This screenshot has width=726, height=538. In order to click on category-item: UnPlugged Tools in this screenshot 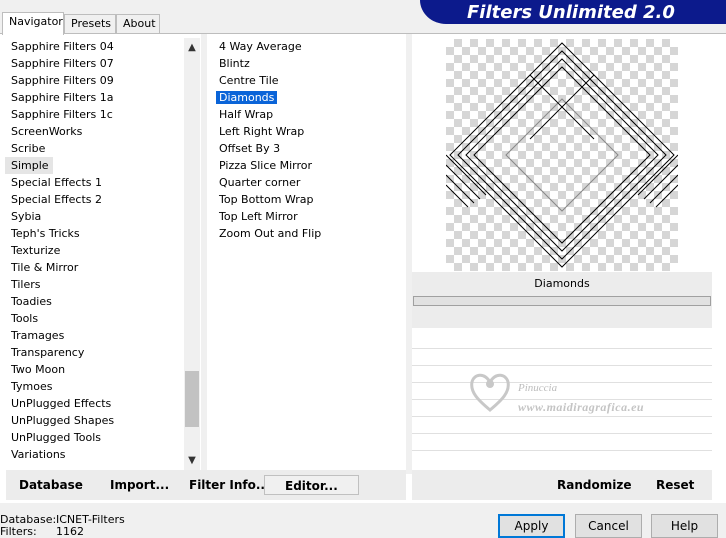, I will do `click(95, 437)`.